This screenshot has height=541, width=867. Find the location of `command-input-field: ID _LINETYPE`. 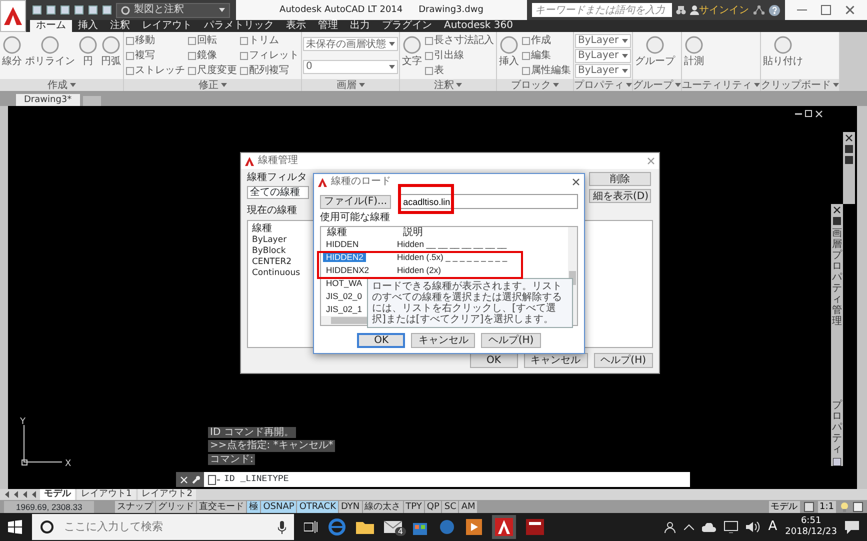

command-input-field: ID _LINETYPE is located at coordinates (447, 479).